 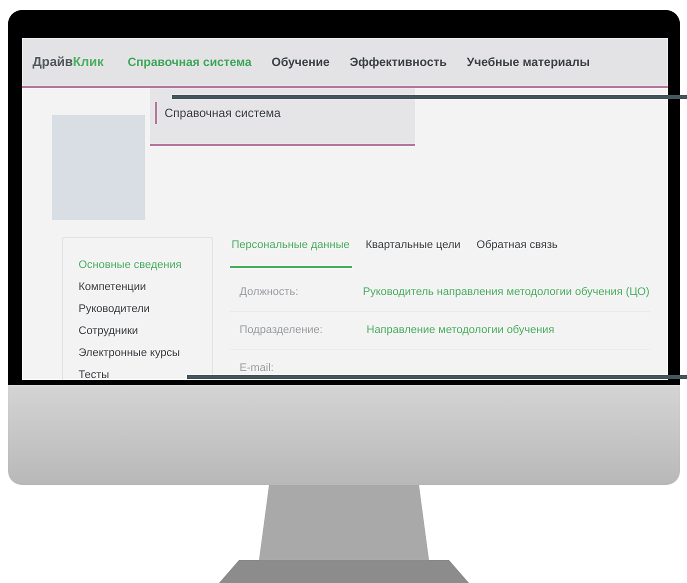 I want to click on tab: Обратная связь, so click(x=517, y=252).